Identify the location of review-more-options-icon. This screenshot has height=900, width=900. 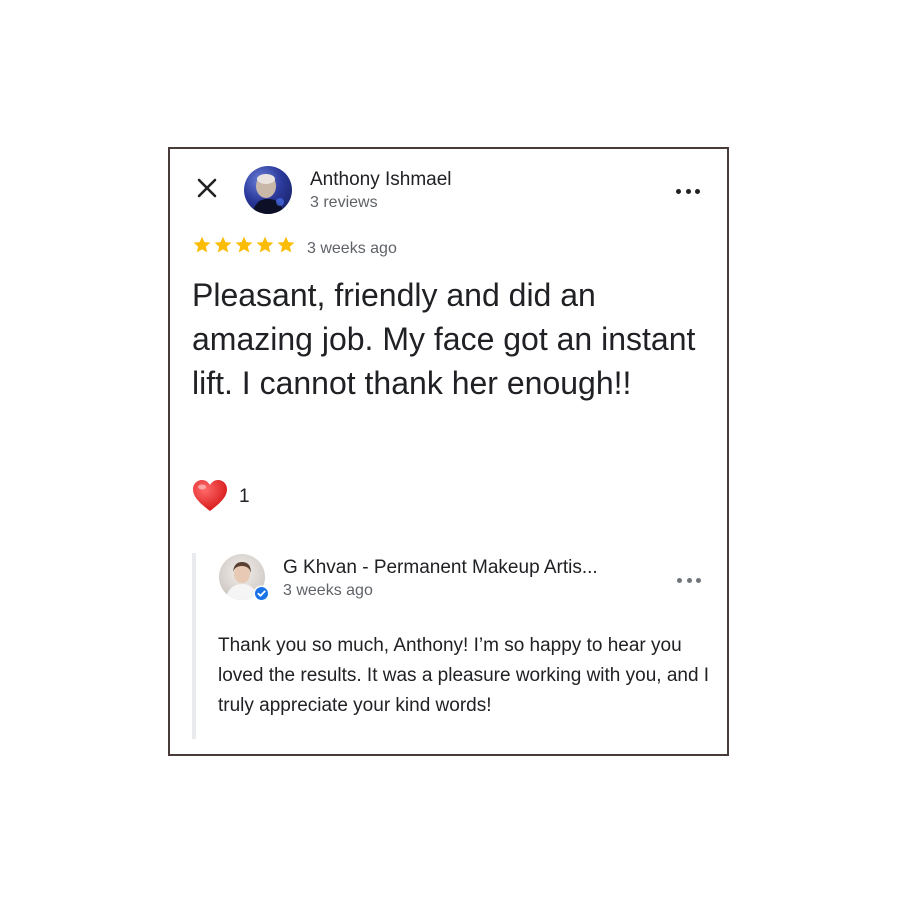
(688, 191).